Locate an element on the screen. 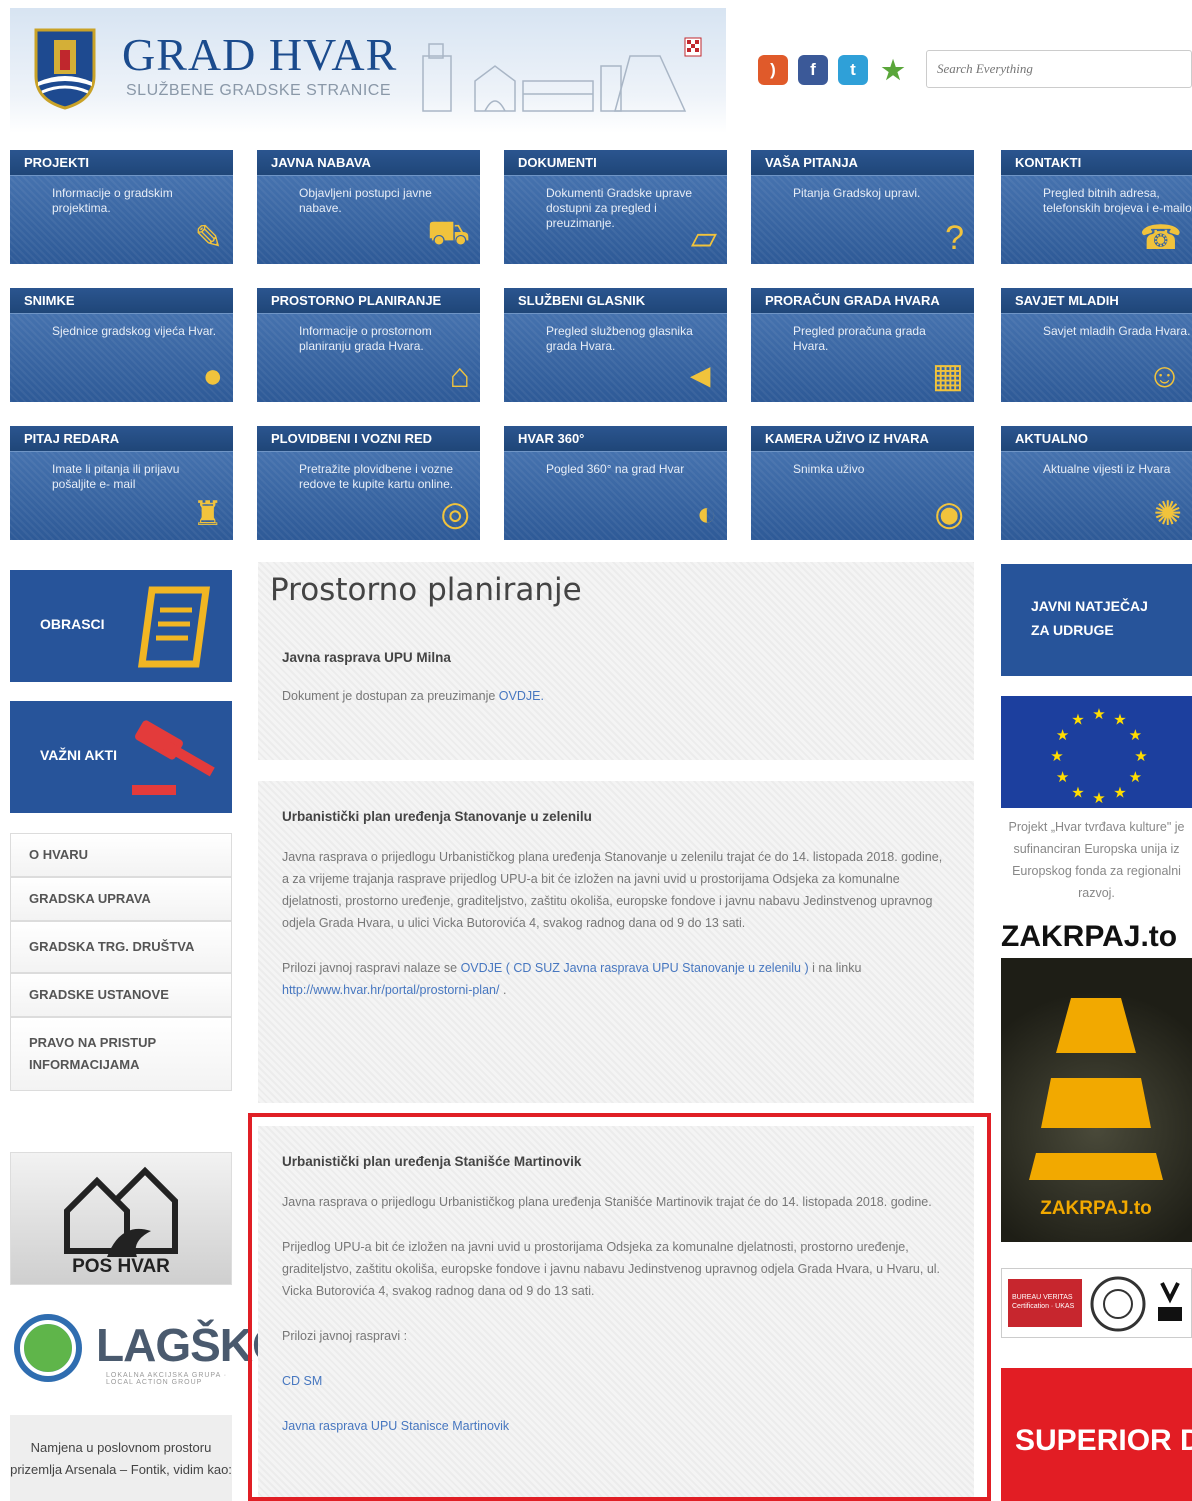  milna-text: Dokument je dostupan za preuzimanje is located at coordinates (390, 696).